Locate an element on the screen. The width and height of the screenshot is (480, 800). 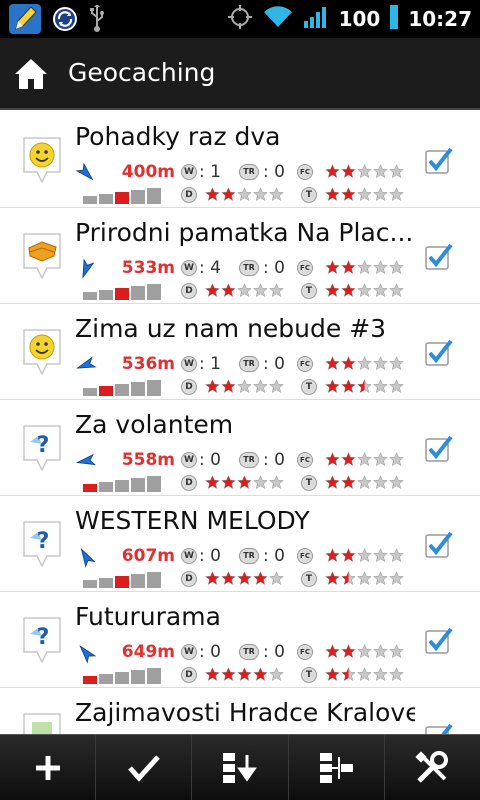
cache-row: Zima uz nam nebude #3 536m W: 1 TR: 0 FC D T is located at coordinates (240, 352).